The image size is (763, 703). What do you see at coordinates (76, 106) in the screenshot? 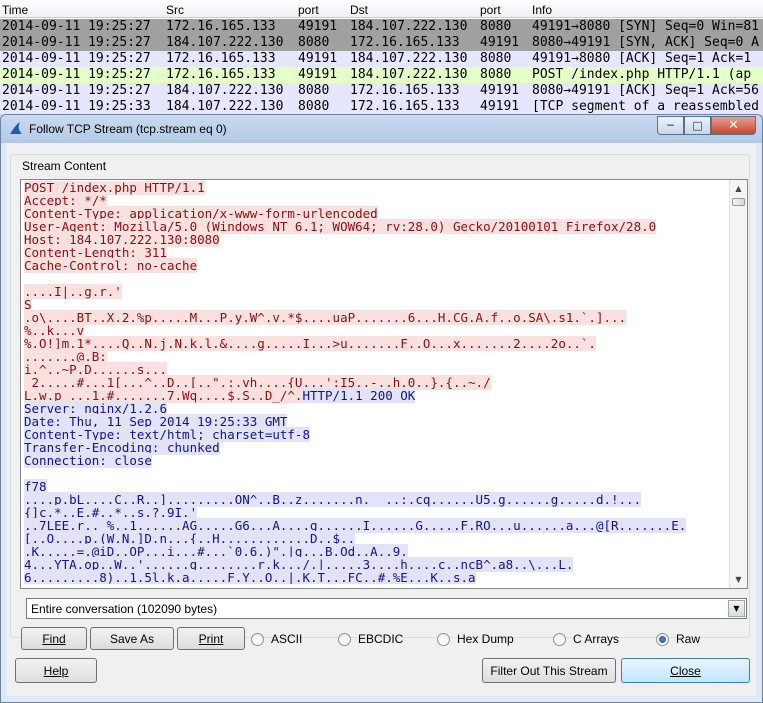
I see `packet-cell-time: 2014-09-11 19:25:33` at bounding box center [76, 106].